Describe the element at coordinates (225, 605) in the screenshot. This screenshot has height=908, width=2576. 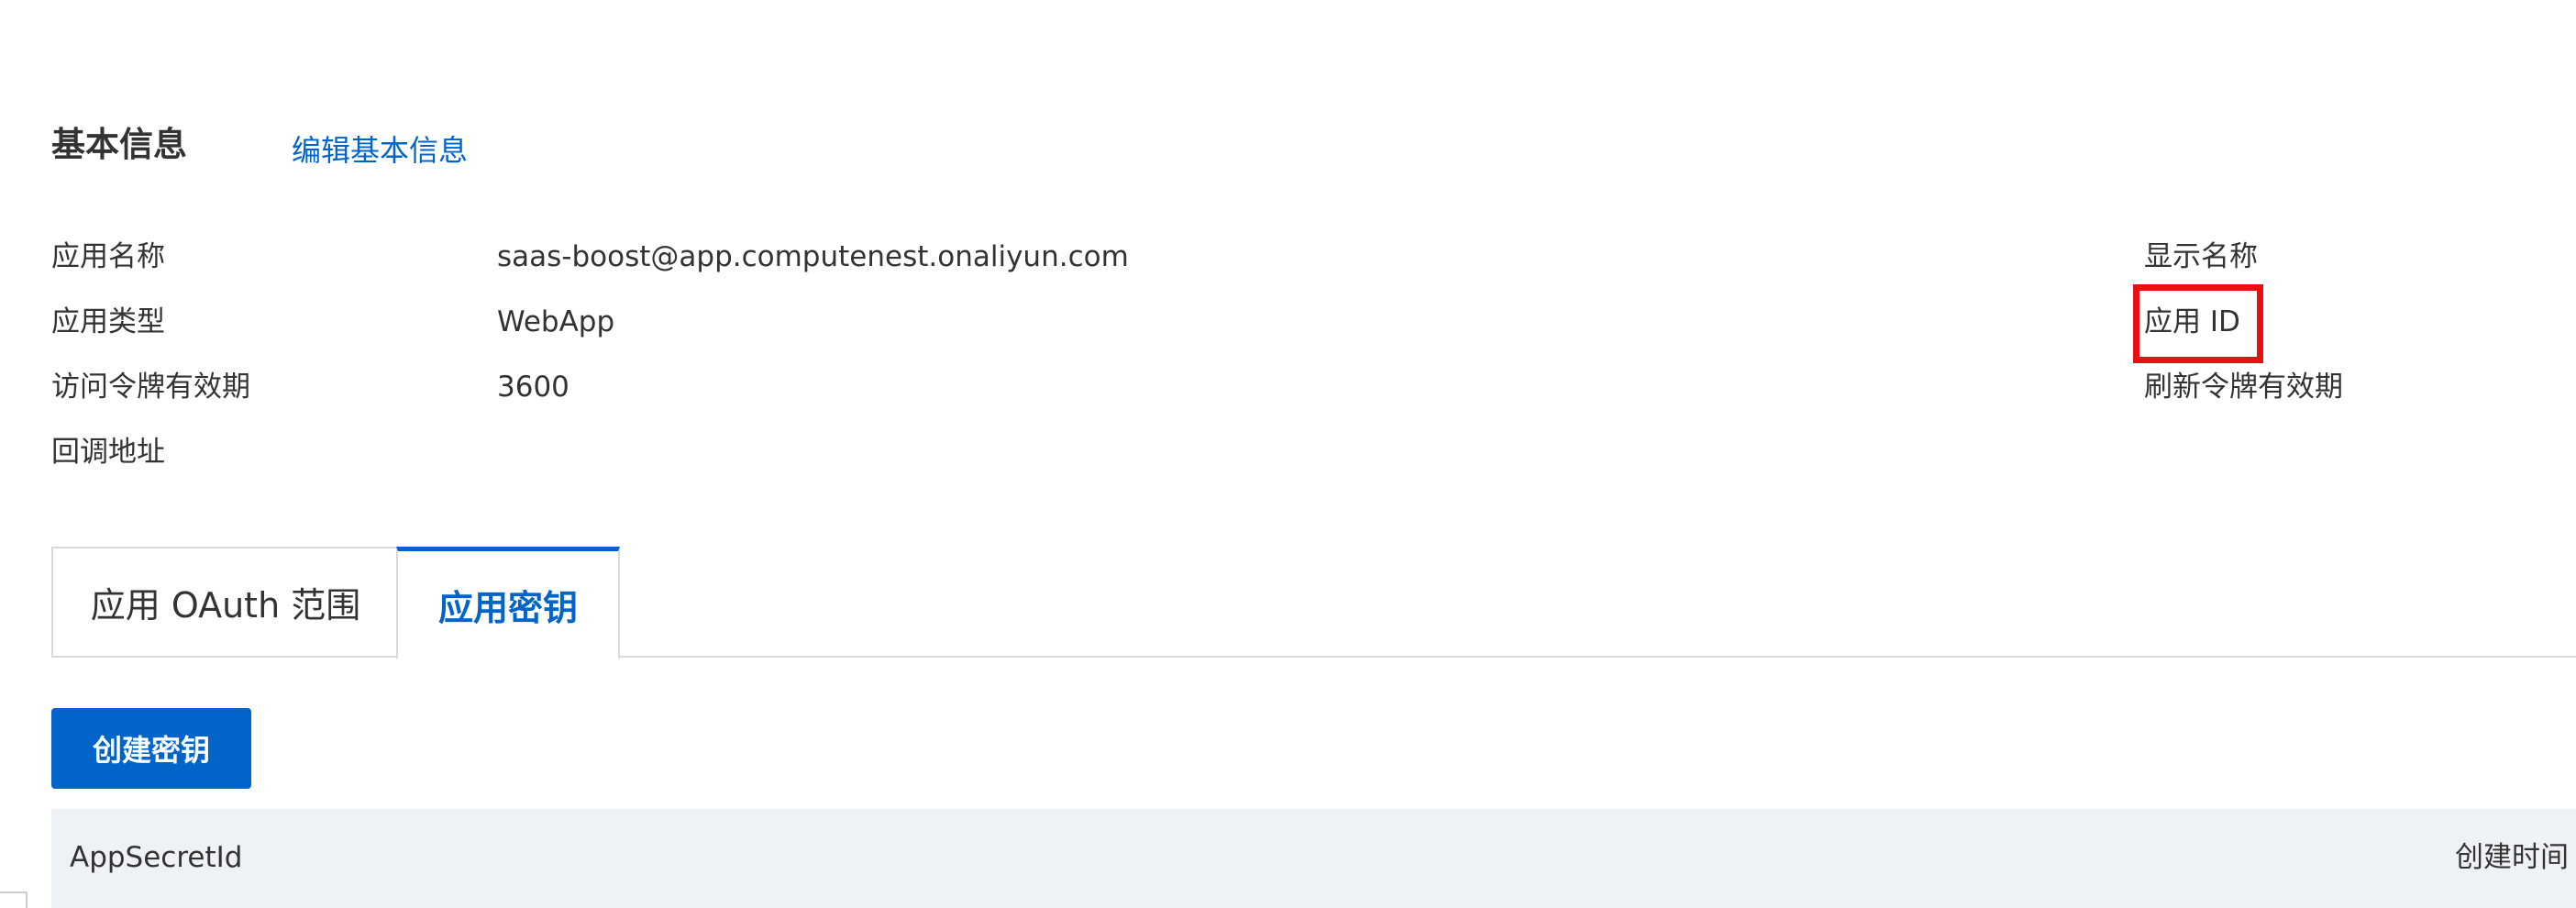
I see `tab-label: 应用 OAuth 范围` at that location.